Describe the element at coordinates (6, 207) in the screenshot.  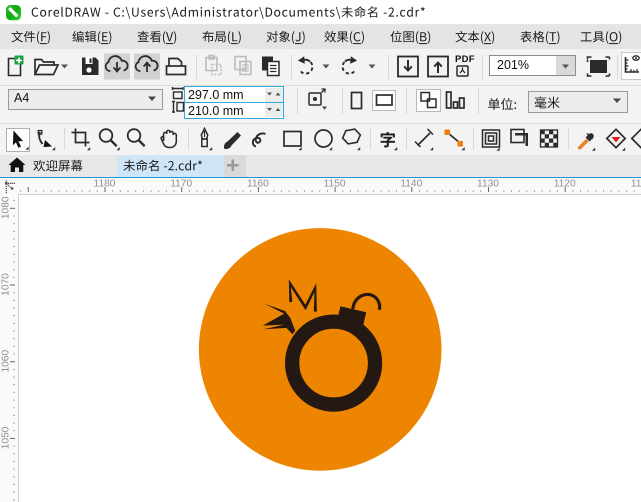
I see `svg-text: 1080` at that location.